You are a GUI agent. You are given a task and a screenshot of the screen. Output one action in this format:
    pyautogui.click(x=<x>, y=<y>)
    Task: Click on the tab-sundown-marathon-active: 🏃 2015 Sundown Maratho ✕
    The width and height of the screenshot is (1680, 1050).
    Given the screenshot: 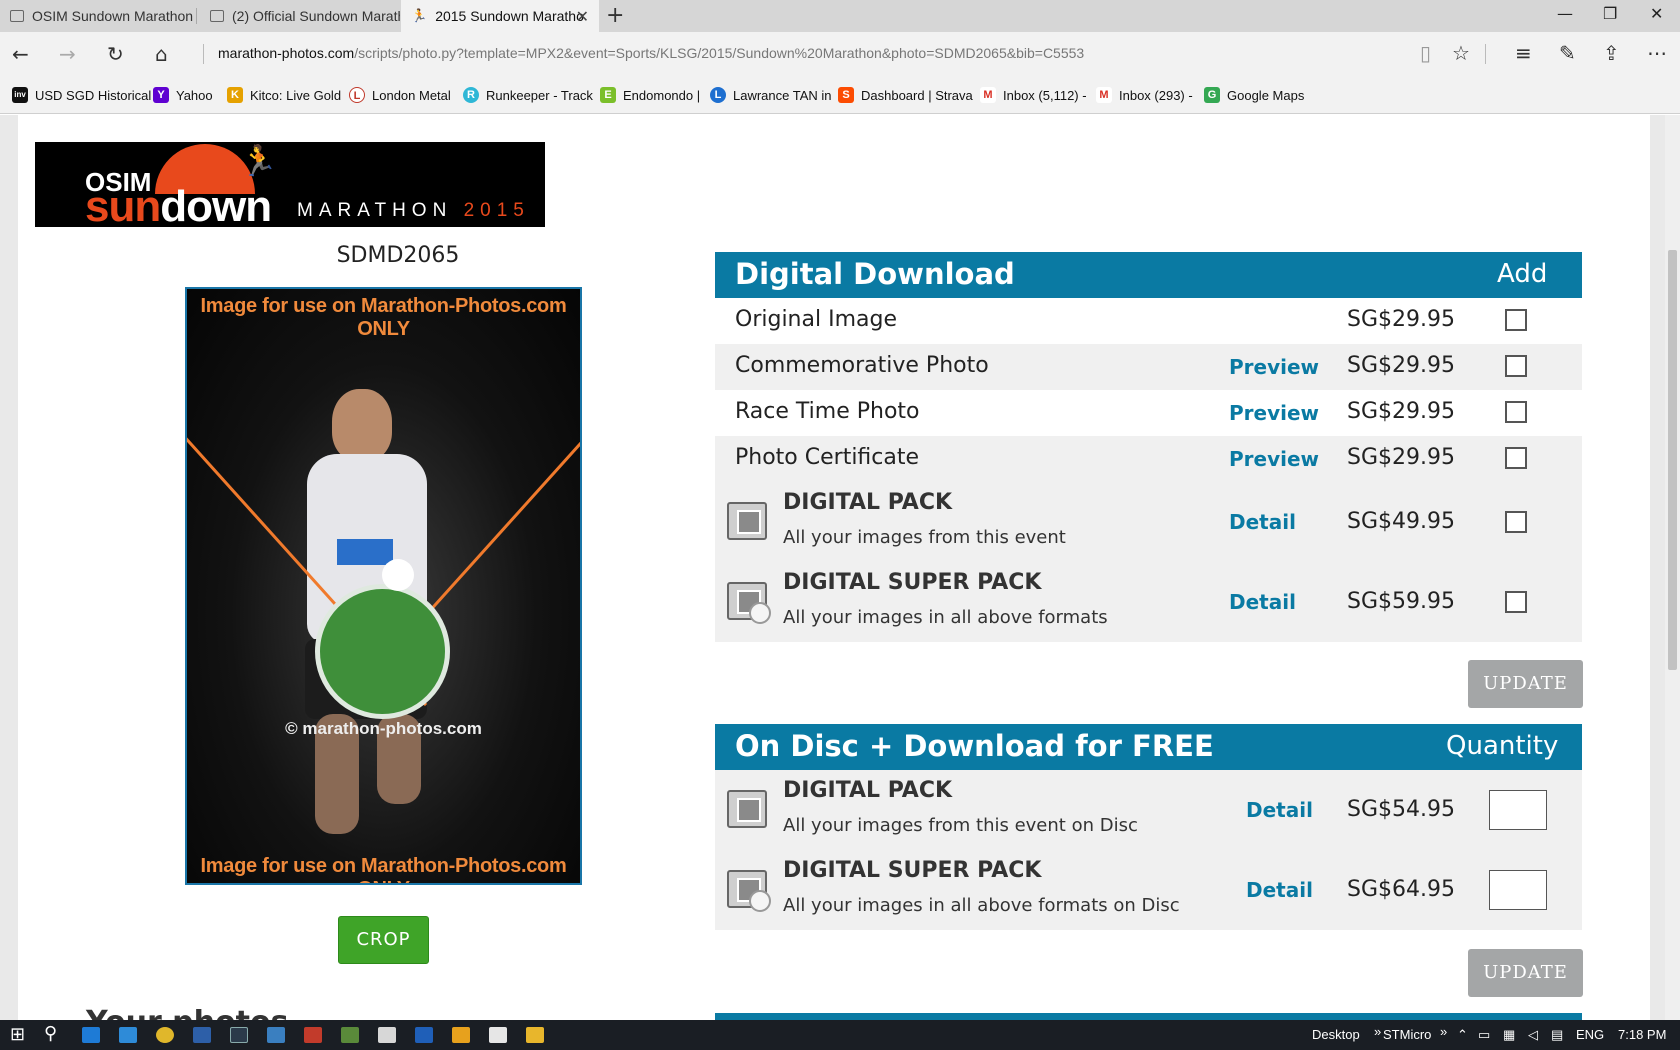 What is the action you would take?
    pyautogui.click(x=500, y=16)
    